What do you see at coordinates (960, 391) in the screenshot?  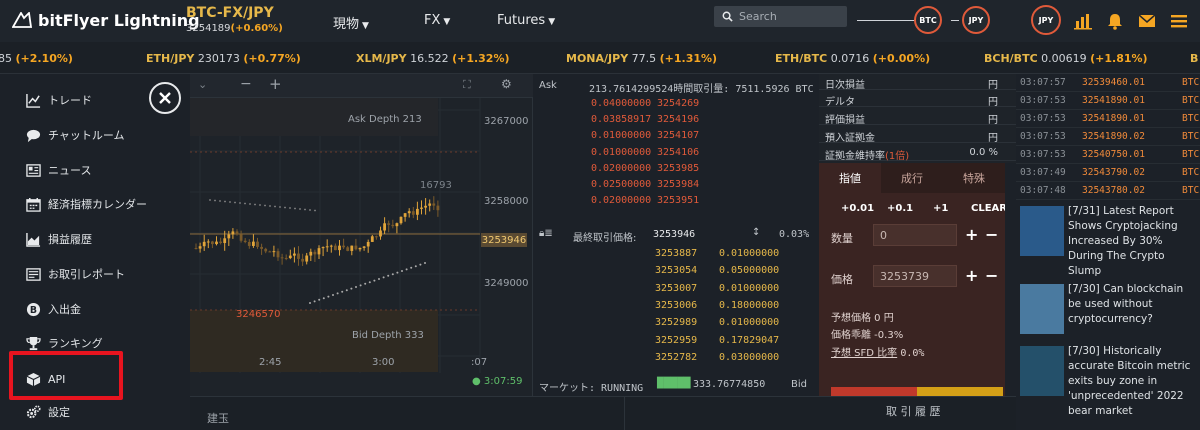 I see `buy-button` at bounding box center [960, 391].